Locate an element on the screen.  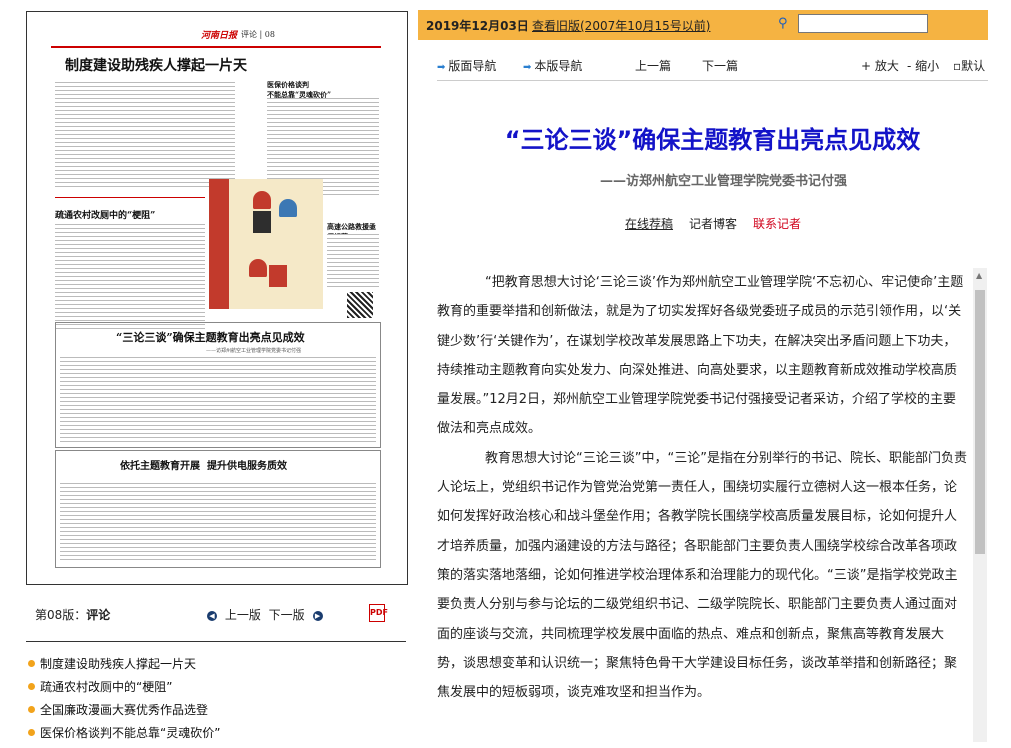
divider is located at coordinates (216, 641).